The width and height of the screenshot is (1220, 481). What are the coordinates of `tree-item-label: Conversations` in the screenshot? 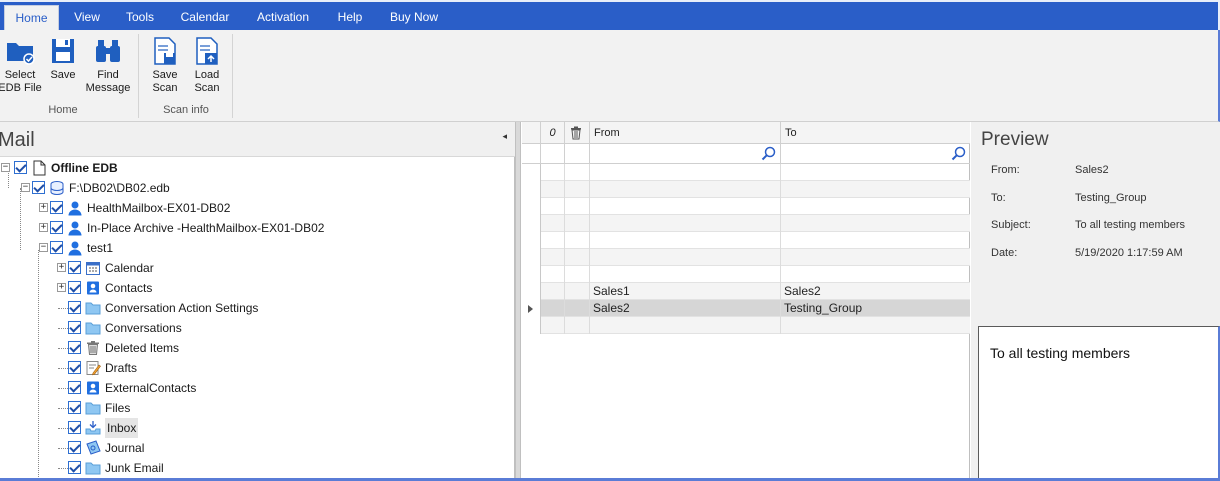 It's located at (143, 328).